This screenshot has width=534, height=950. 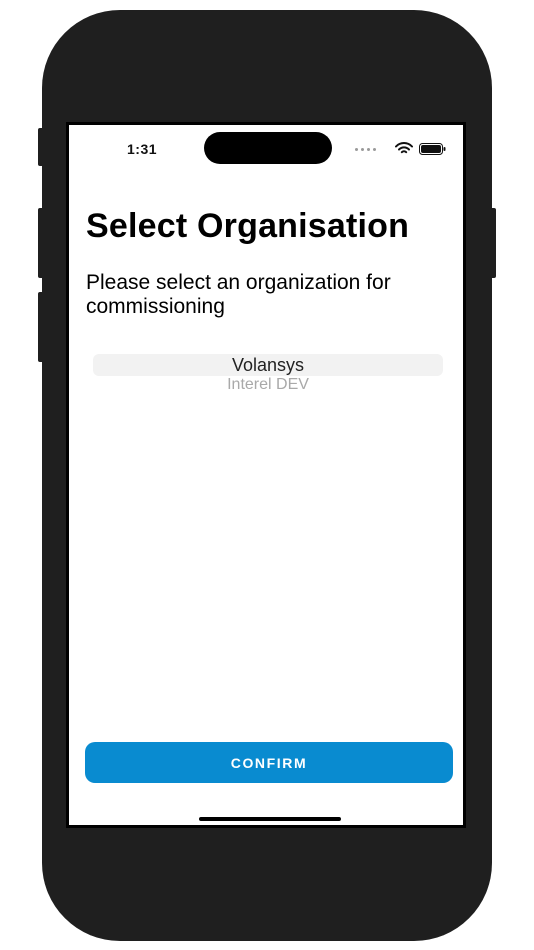 What do you see at coordinates (365, 149) in the screenshot?
I see `cellular-signal-icon` at bounding box center [365, 149].